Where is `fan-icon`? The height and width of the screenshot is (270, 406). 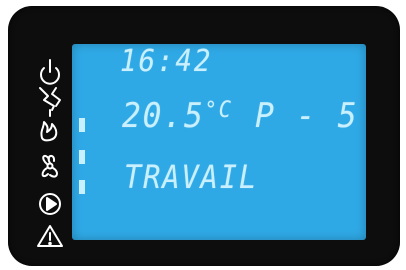
fan-icon is located at coordinates (49, 166).